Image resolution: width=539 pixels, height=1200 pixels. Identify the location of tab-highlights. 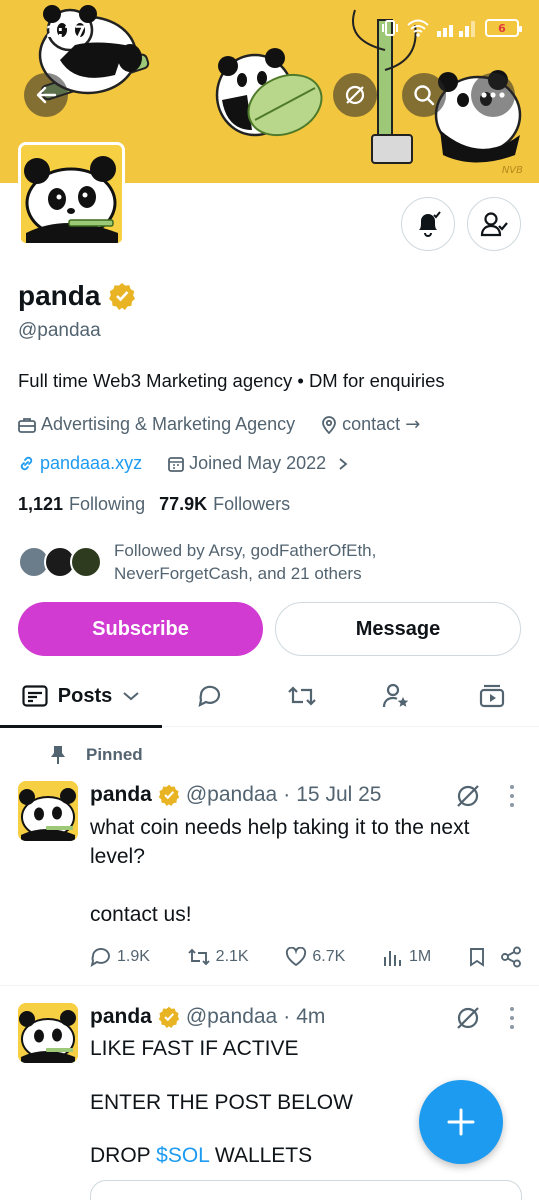
(396, 696).